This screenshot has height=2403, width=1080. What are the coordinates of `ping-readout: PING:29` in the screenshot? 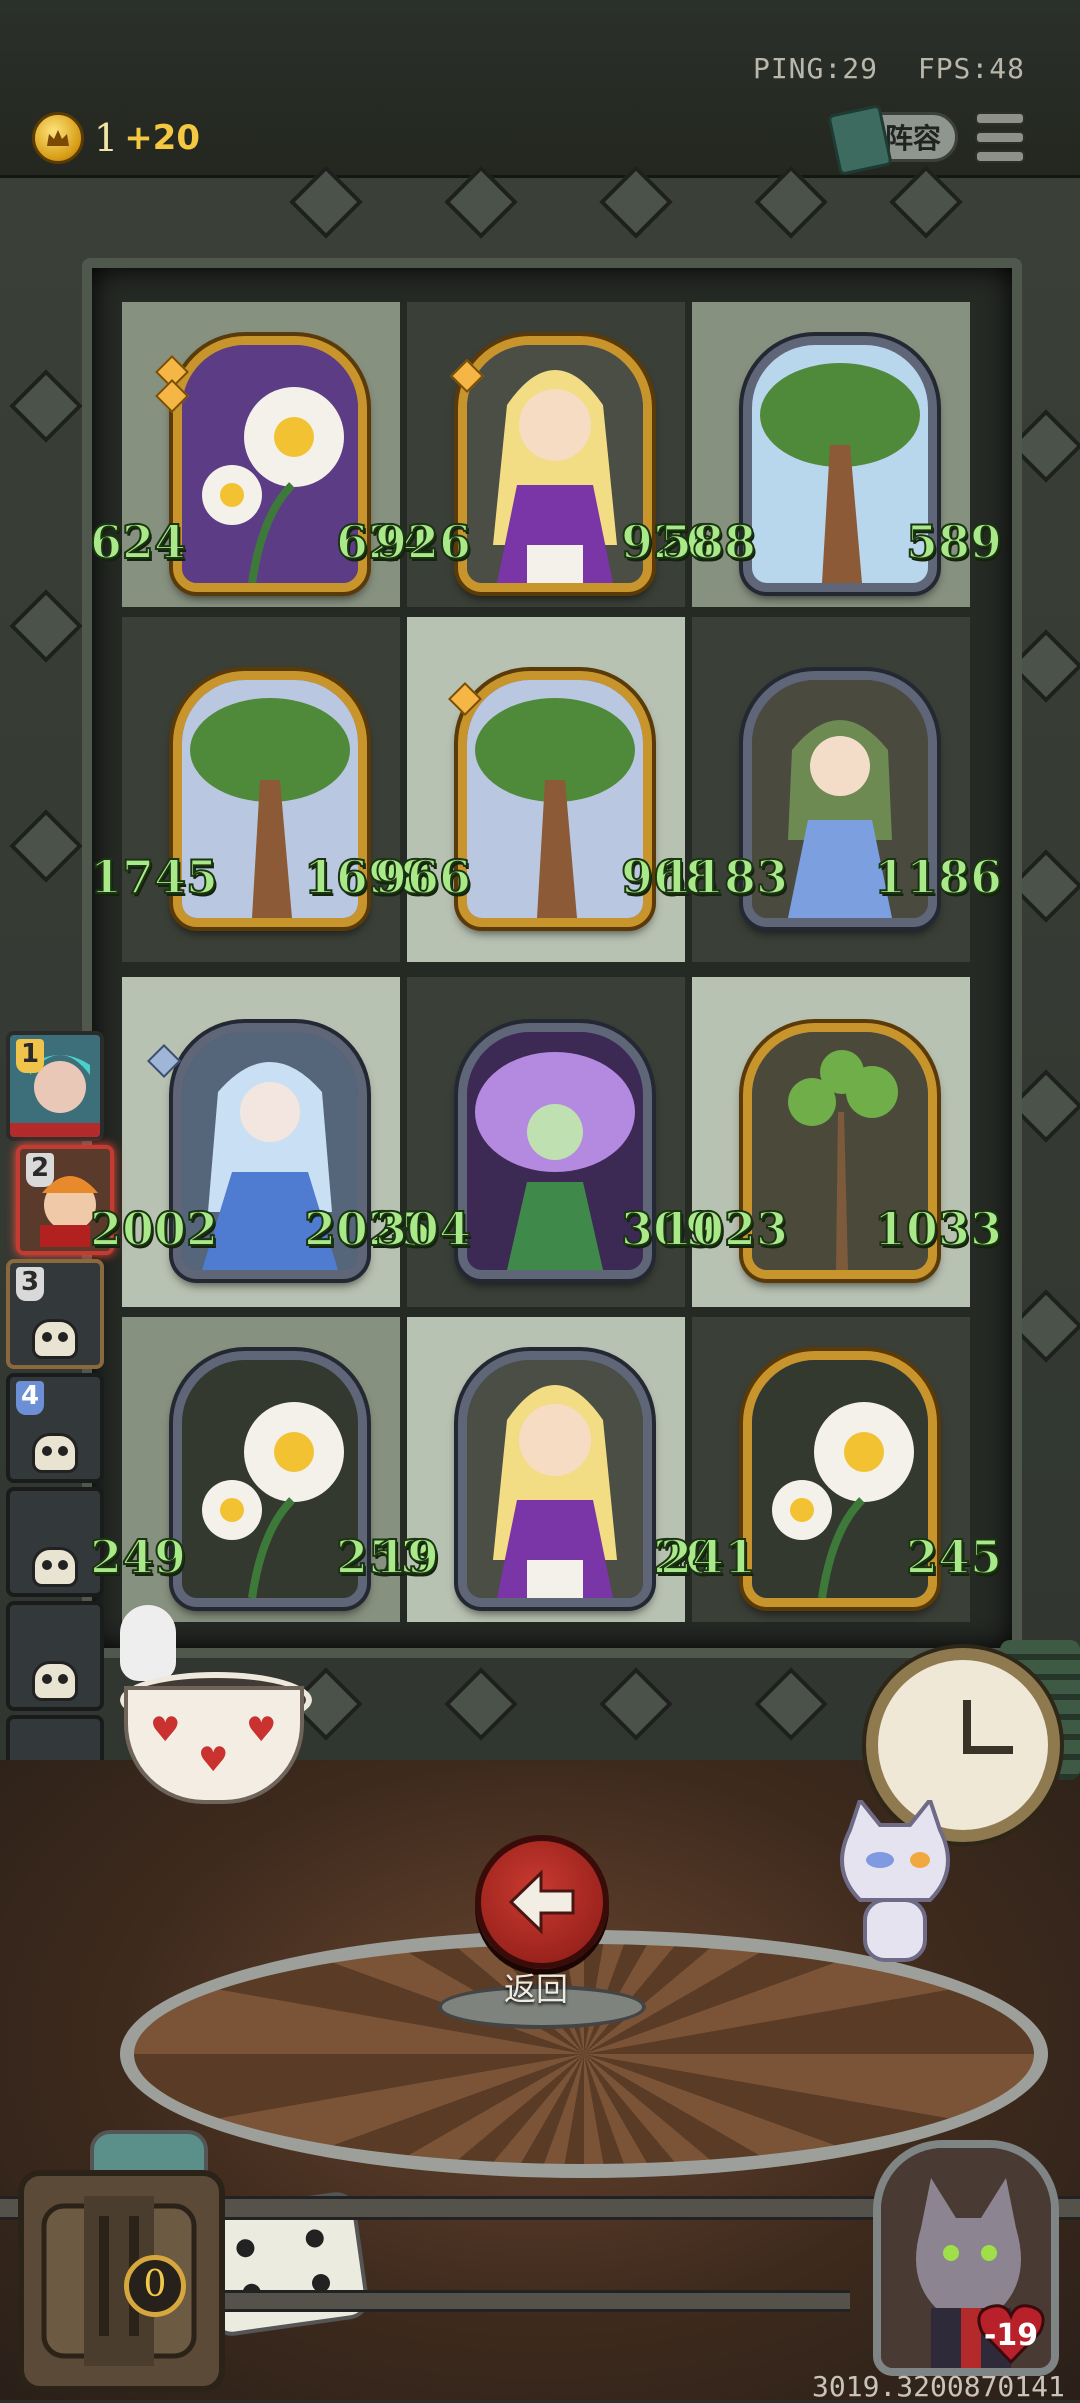 It's located at (815, 68).